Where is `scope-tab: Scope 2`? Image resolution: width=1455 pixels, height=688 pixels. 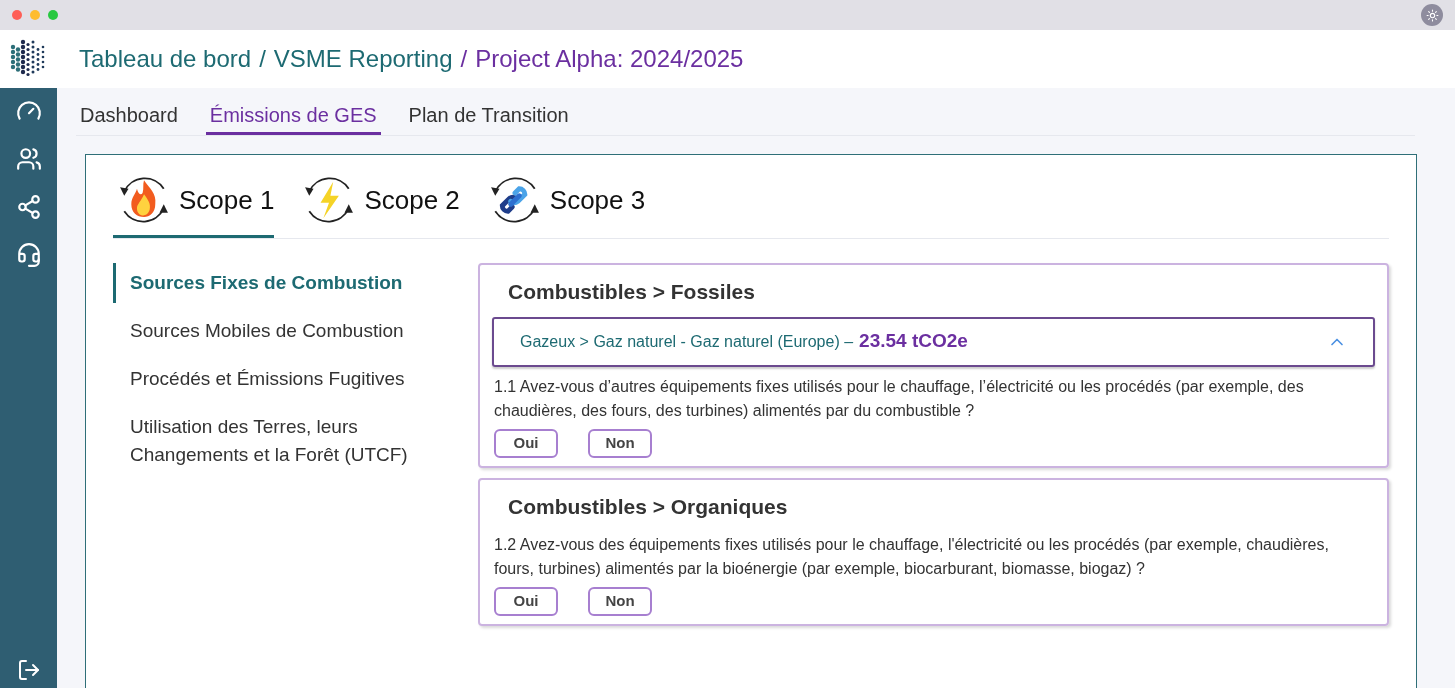
scope-tab: Scope 2 is located at coordinates (379, 203).